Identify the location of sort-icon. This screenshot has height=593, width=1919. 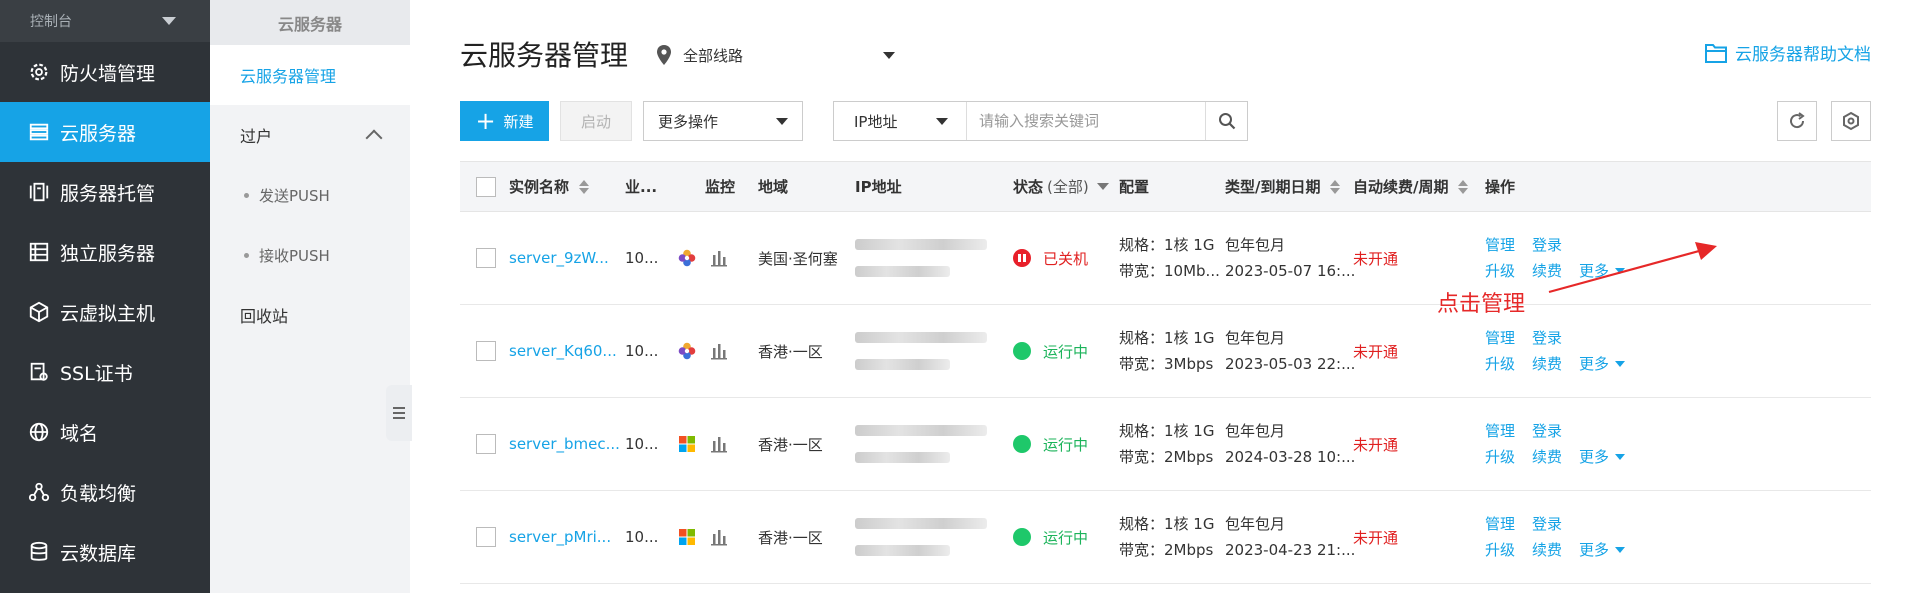
(1463, 186).